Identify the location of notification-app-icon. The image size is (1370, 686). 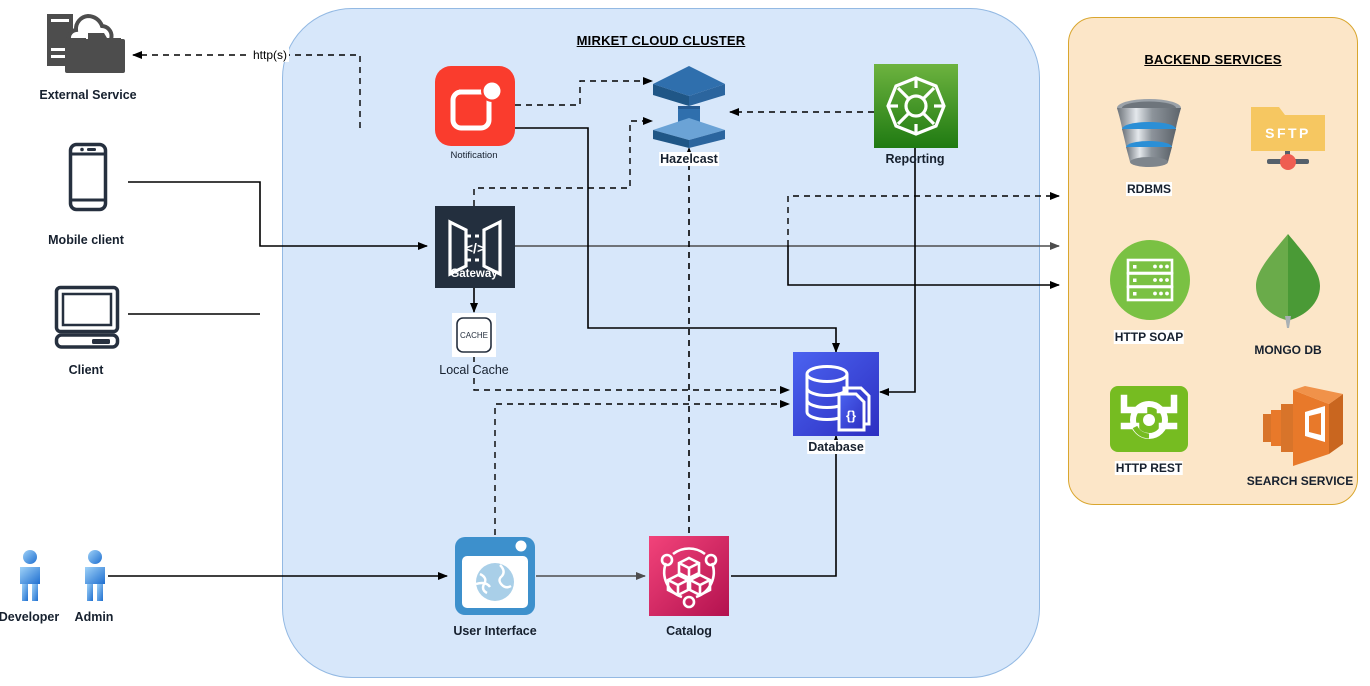
(475, 106).